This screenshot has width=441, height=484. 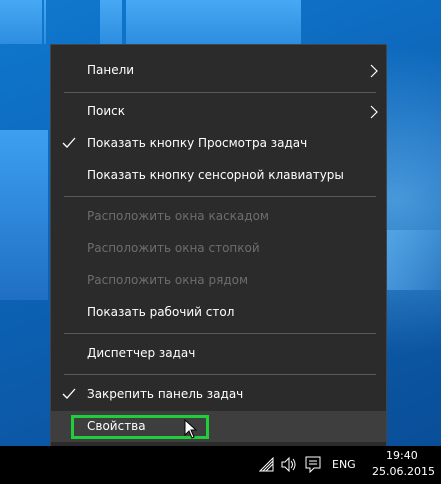 I want to click on menu-item-label: Закрепить панель задач, so click(x=165, y=394).